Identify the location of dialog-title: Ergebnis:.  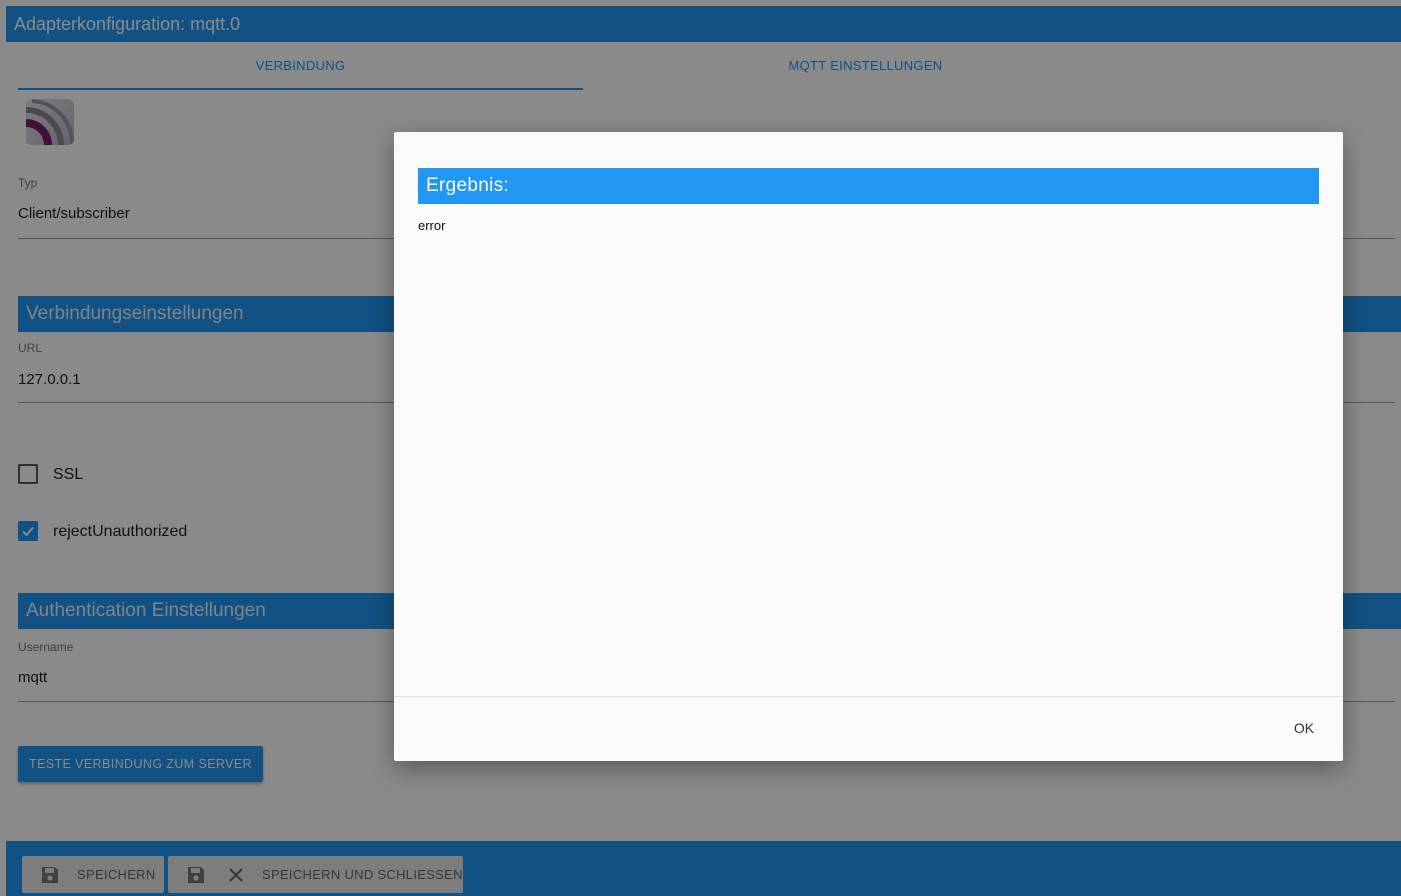
(868, 186).